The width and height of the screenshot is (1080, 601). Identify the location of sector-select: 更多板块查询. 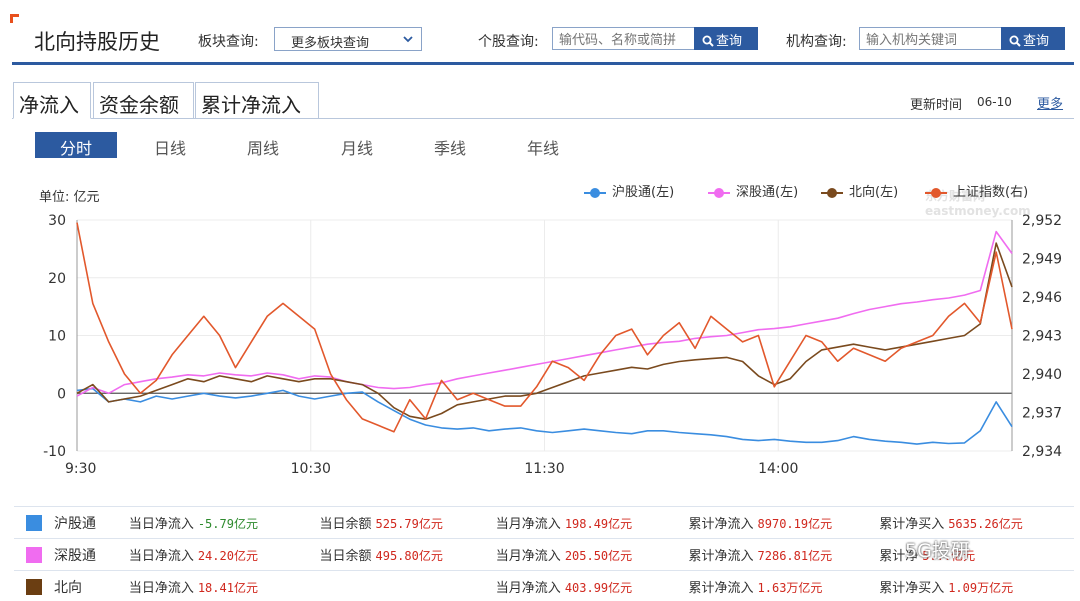
(348, 39).